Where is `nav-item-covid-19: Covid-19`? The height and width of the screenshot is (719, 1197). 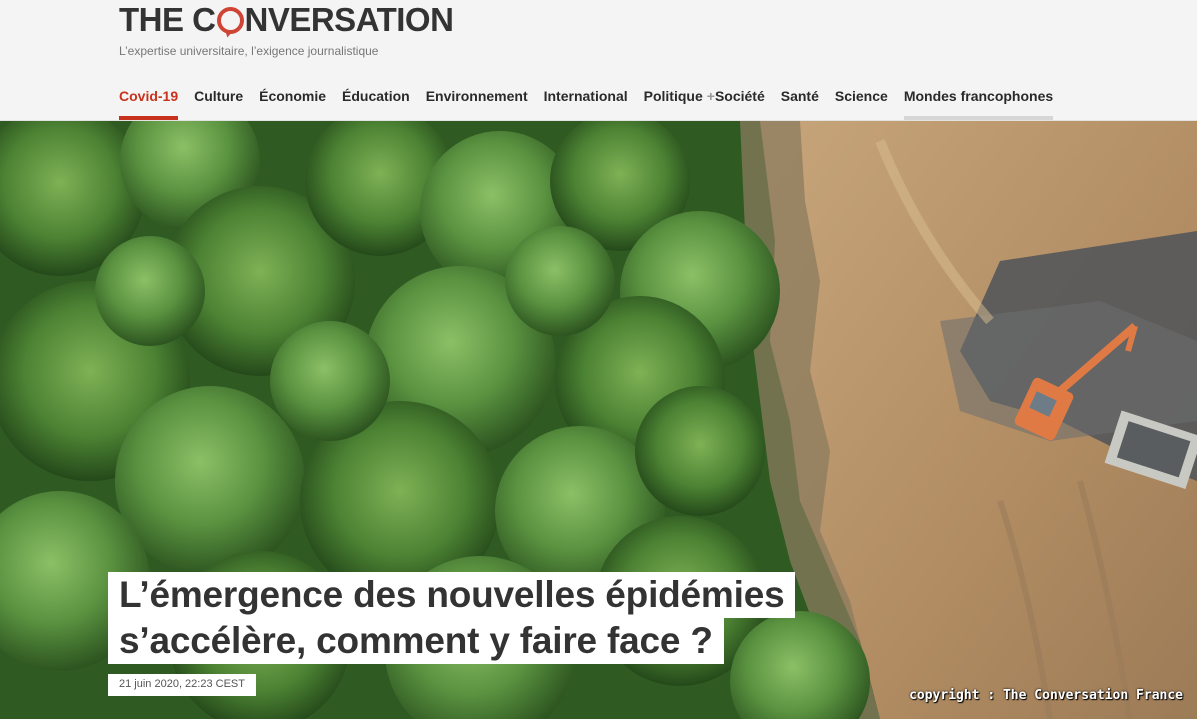 nav-item-covid-19: Covid-19 is located at coordinates (149, 101).